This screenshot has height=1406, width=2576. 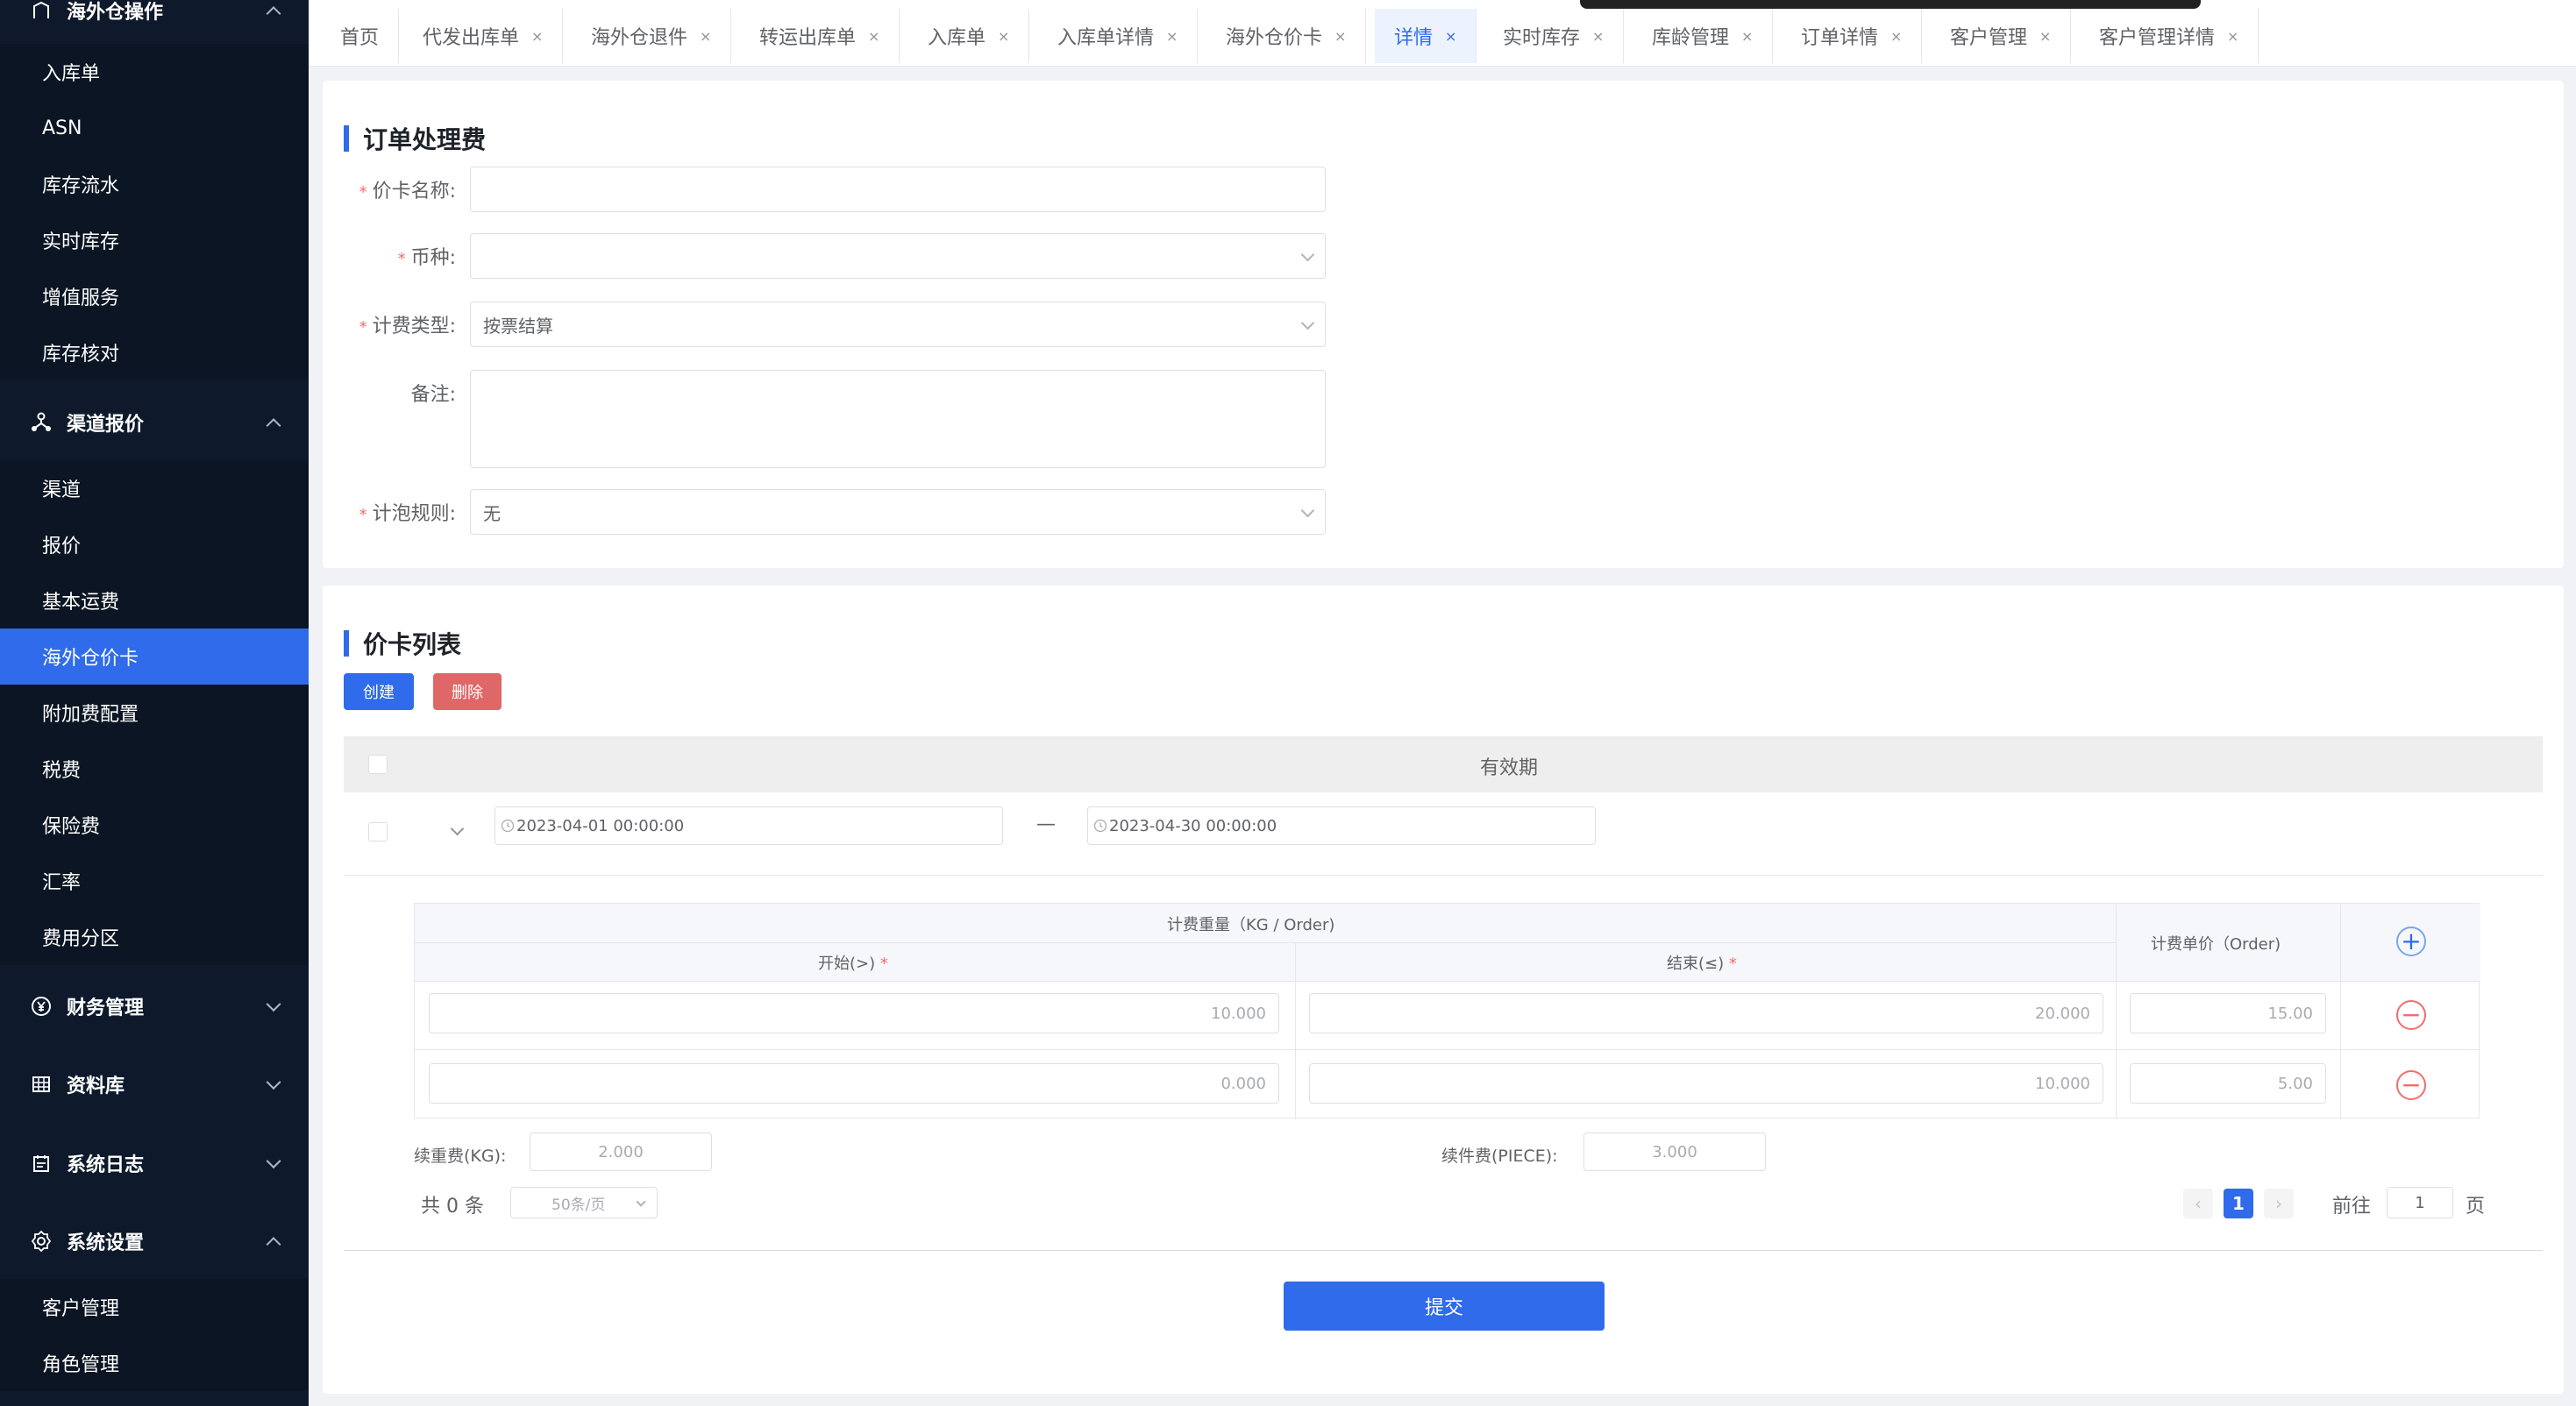 What do you see at coordinates (154, 352) in the screenshot?
I see `sidebar-item-stock-check: 库存核对` at bounding box center [154, 352].